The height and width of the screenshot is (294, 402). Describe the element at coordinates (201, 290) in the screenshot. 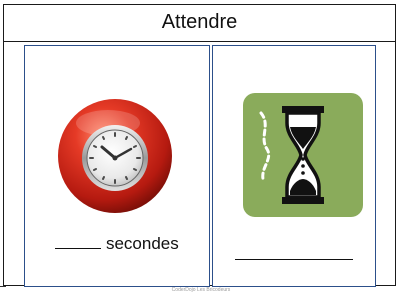

I see `footer-credit: CoderDojo Les Bricodeurs` at that location.